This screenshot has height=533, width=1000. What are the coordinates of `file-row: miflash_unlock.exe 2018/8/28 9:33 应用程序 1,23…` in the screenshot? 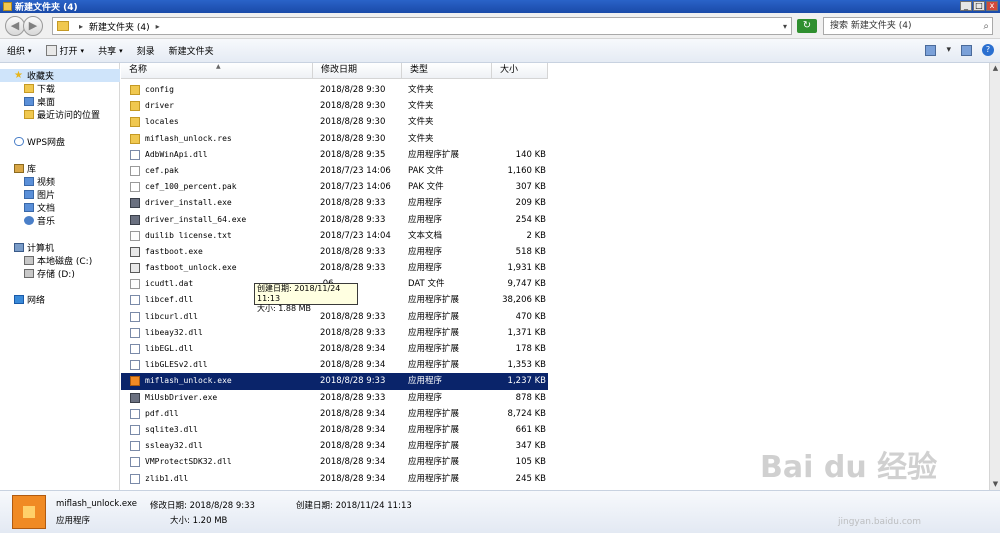 It's located at (334, 381).